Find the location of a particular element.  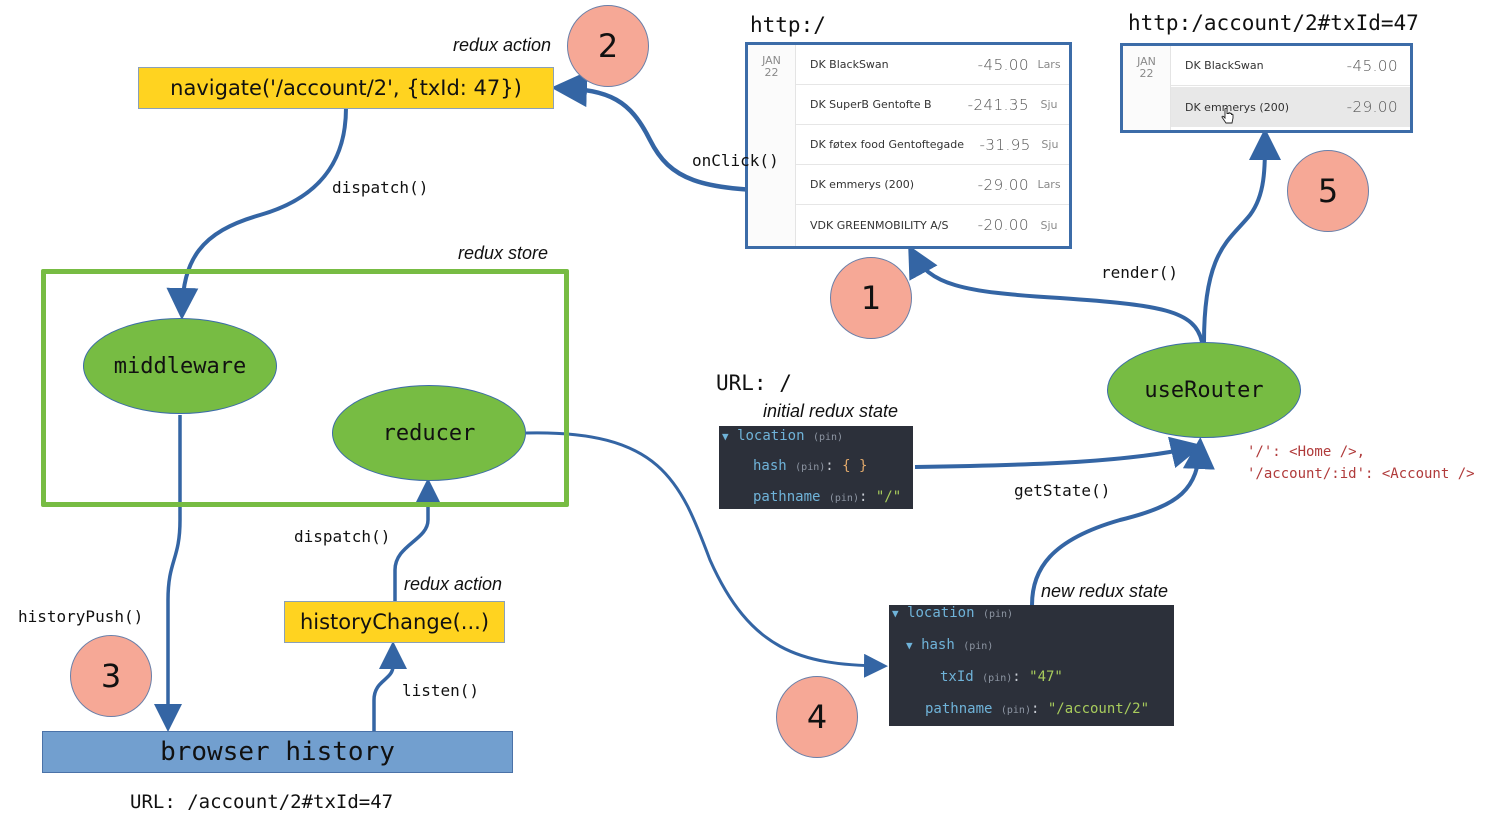

transaction-row: DK BlackSwan -45.00 is located at coordinates (1290, 66).